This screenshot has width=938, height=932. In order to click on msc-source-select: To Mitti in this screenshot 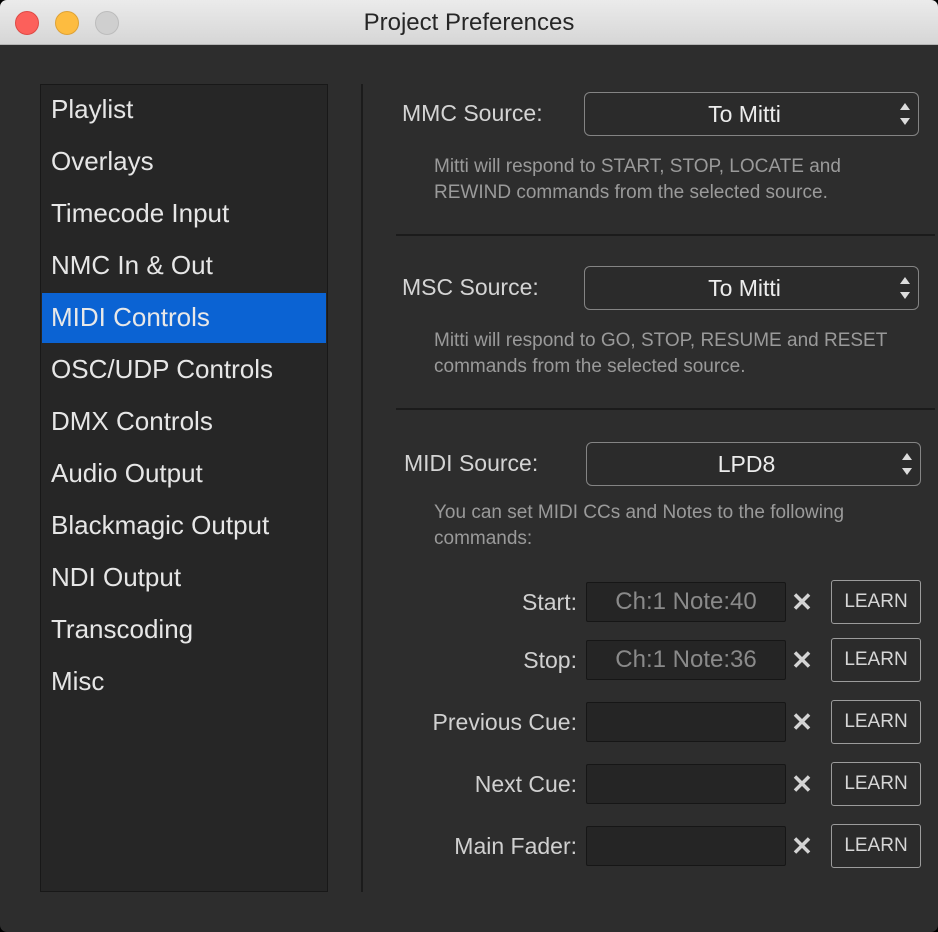, I will do `click(751, 288)`.